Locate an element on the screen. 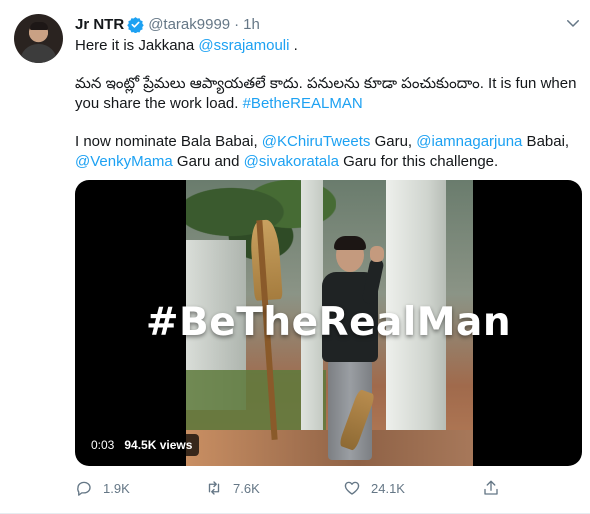  tweet-line-1: Here it is Jakkana @ssrajamouli . is located at coordinates (327, 46).